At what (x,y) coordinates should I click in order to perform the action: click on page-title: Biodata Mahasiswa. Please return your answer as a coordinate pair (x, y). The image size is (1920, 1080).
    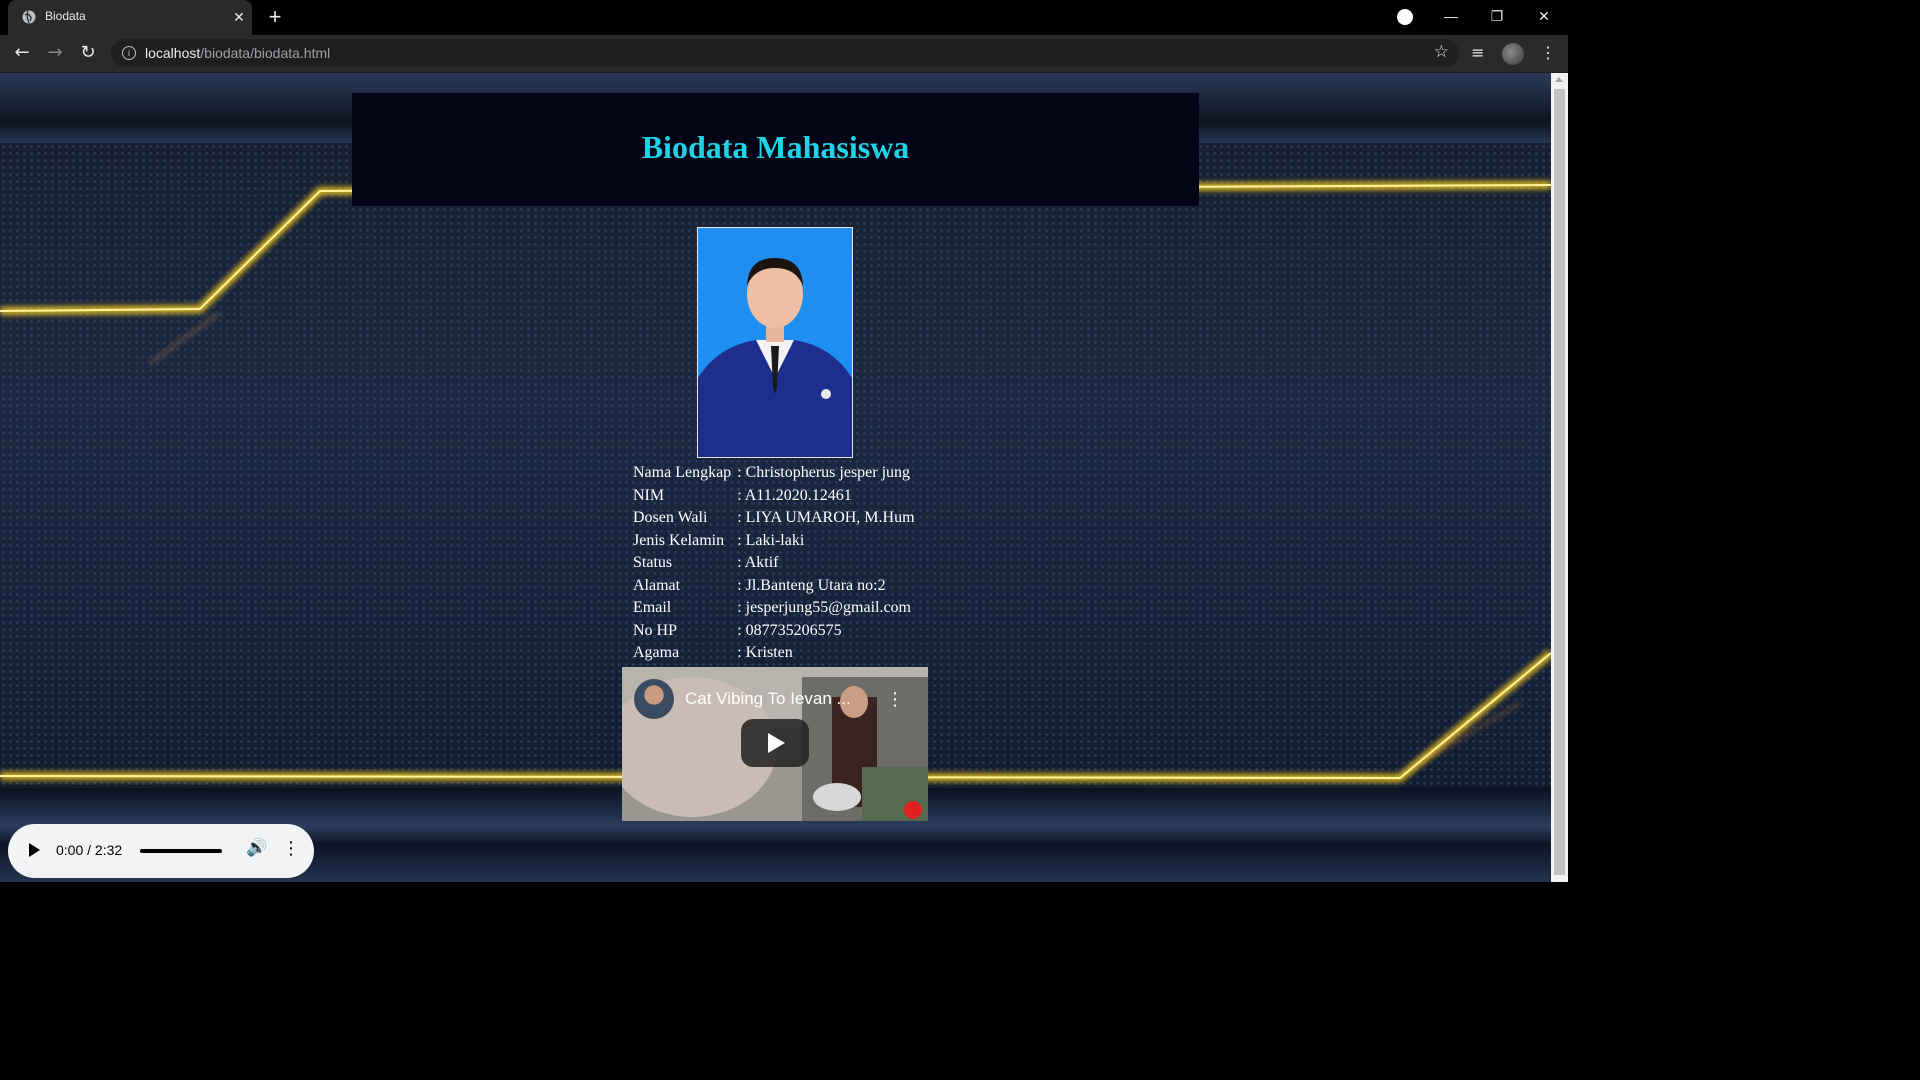
    Looking at the image, I should click on (775, 147).